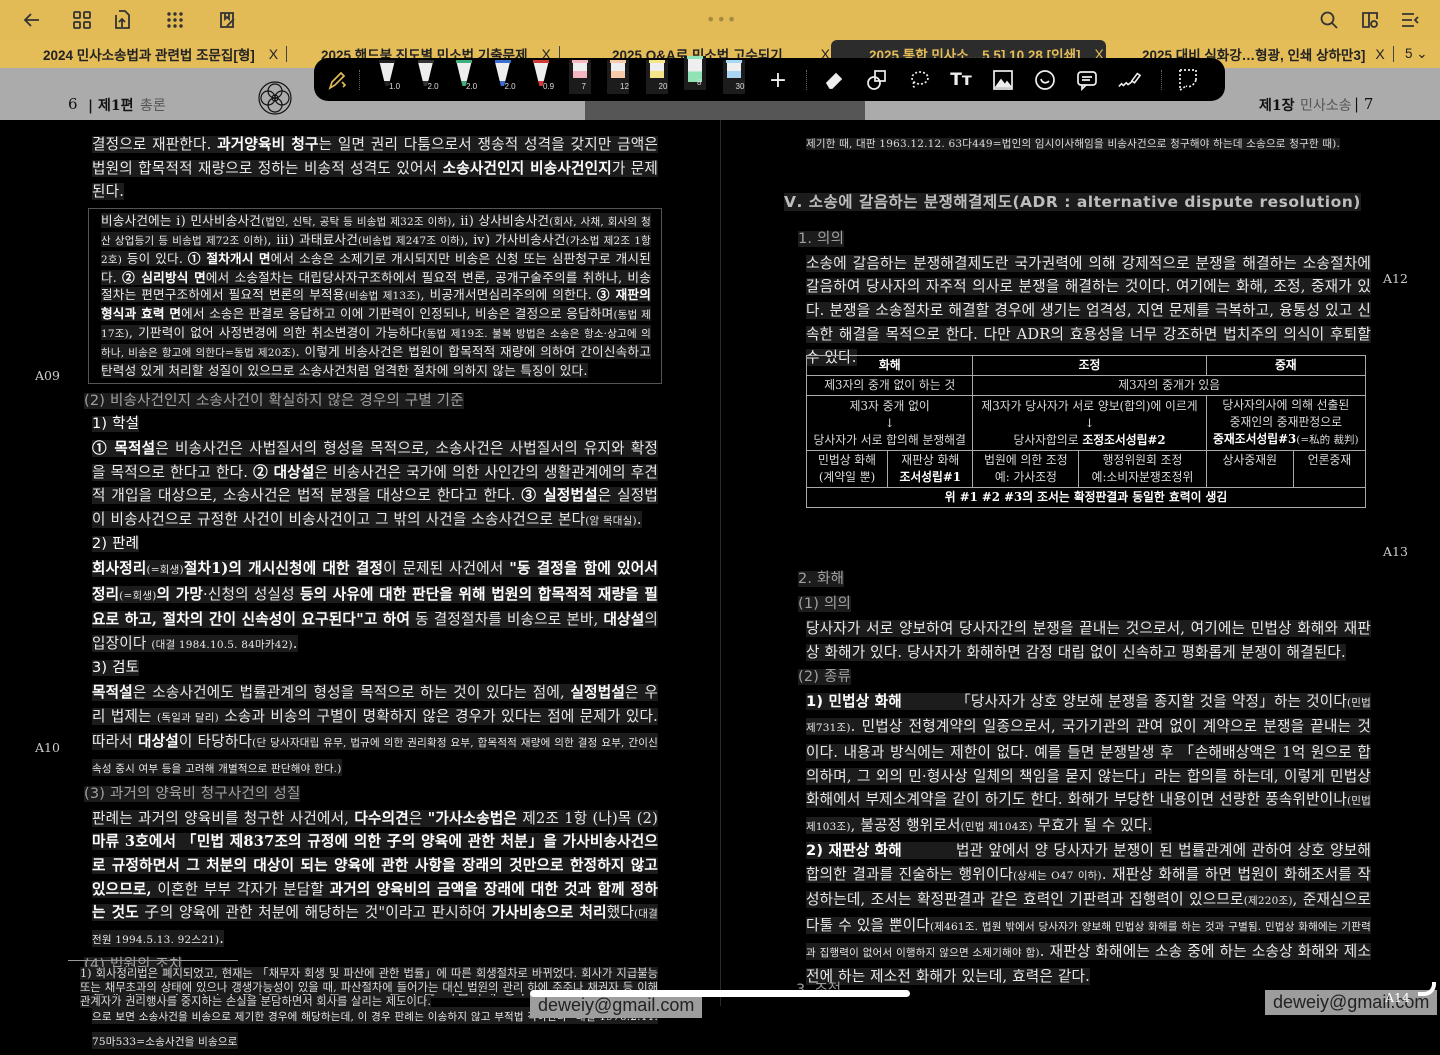 The image size is (1440, 1055). I want to click on text-run: ., so click(639, 519).